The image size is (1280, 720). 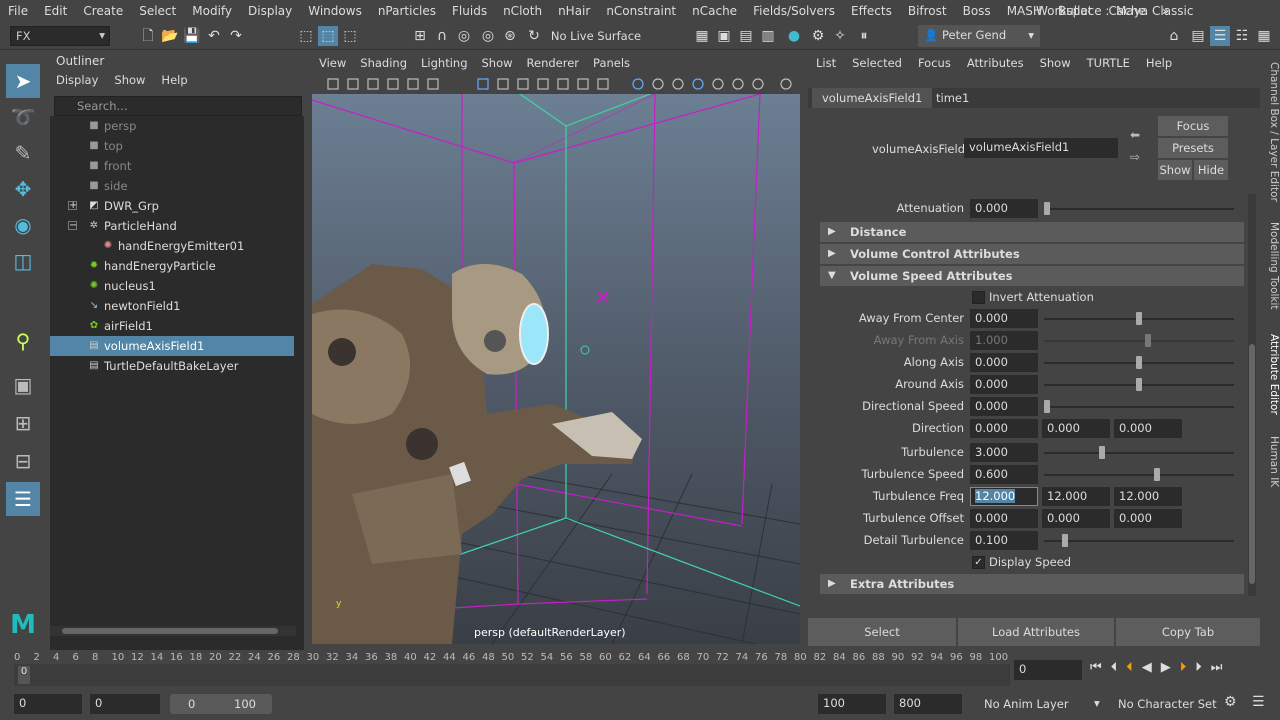 What do you see at coordinates (236, 36) in the screenshot?
I see `redo-icon: ↷` at bounding box center [236, 36].